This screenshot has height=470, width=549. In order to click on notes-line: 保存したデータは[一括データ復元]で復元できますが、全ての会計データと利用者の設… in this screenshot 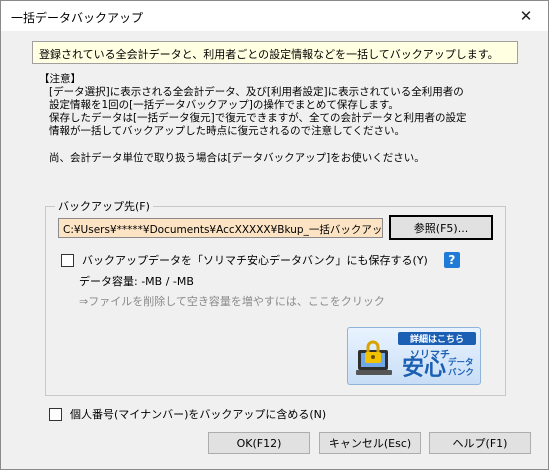, I will do `click(258, 118)`.